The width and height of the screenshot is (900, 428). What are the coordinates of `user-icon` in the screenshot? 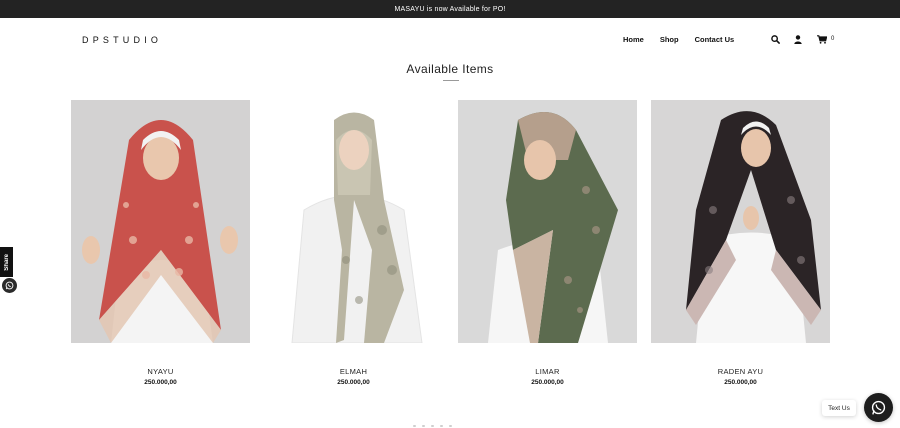 It's located at (798, 39).